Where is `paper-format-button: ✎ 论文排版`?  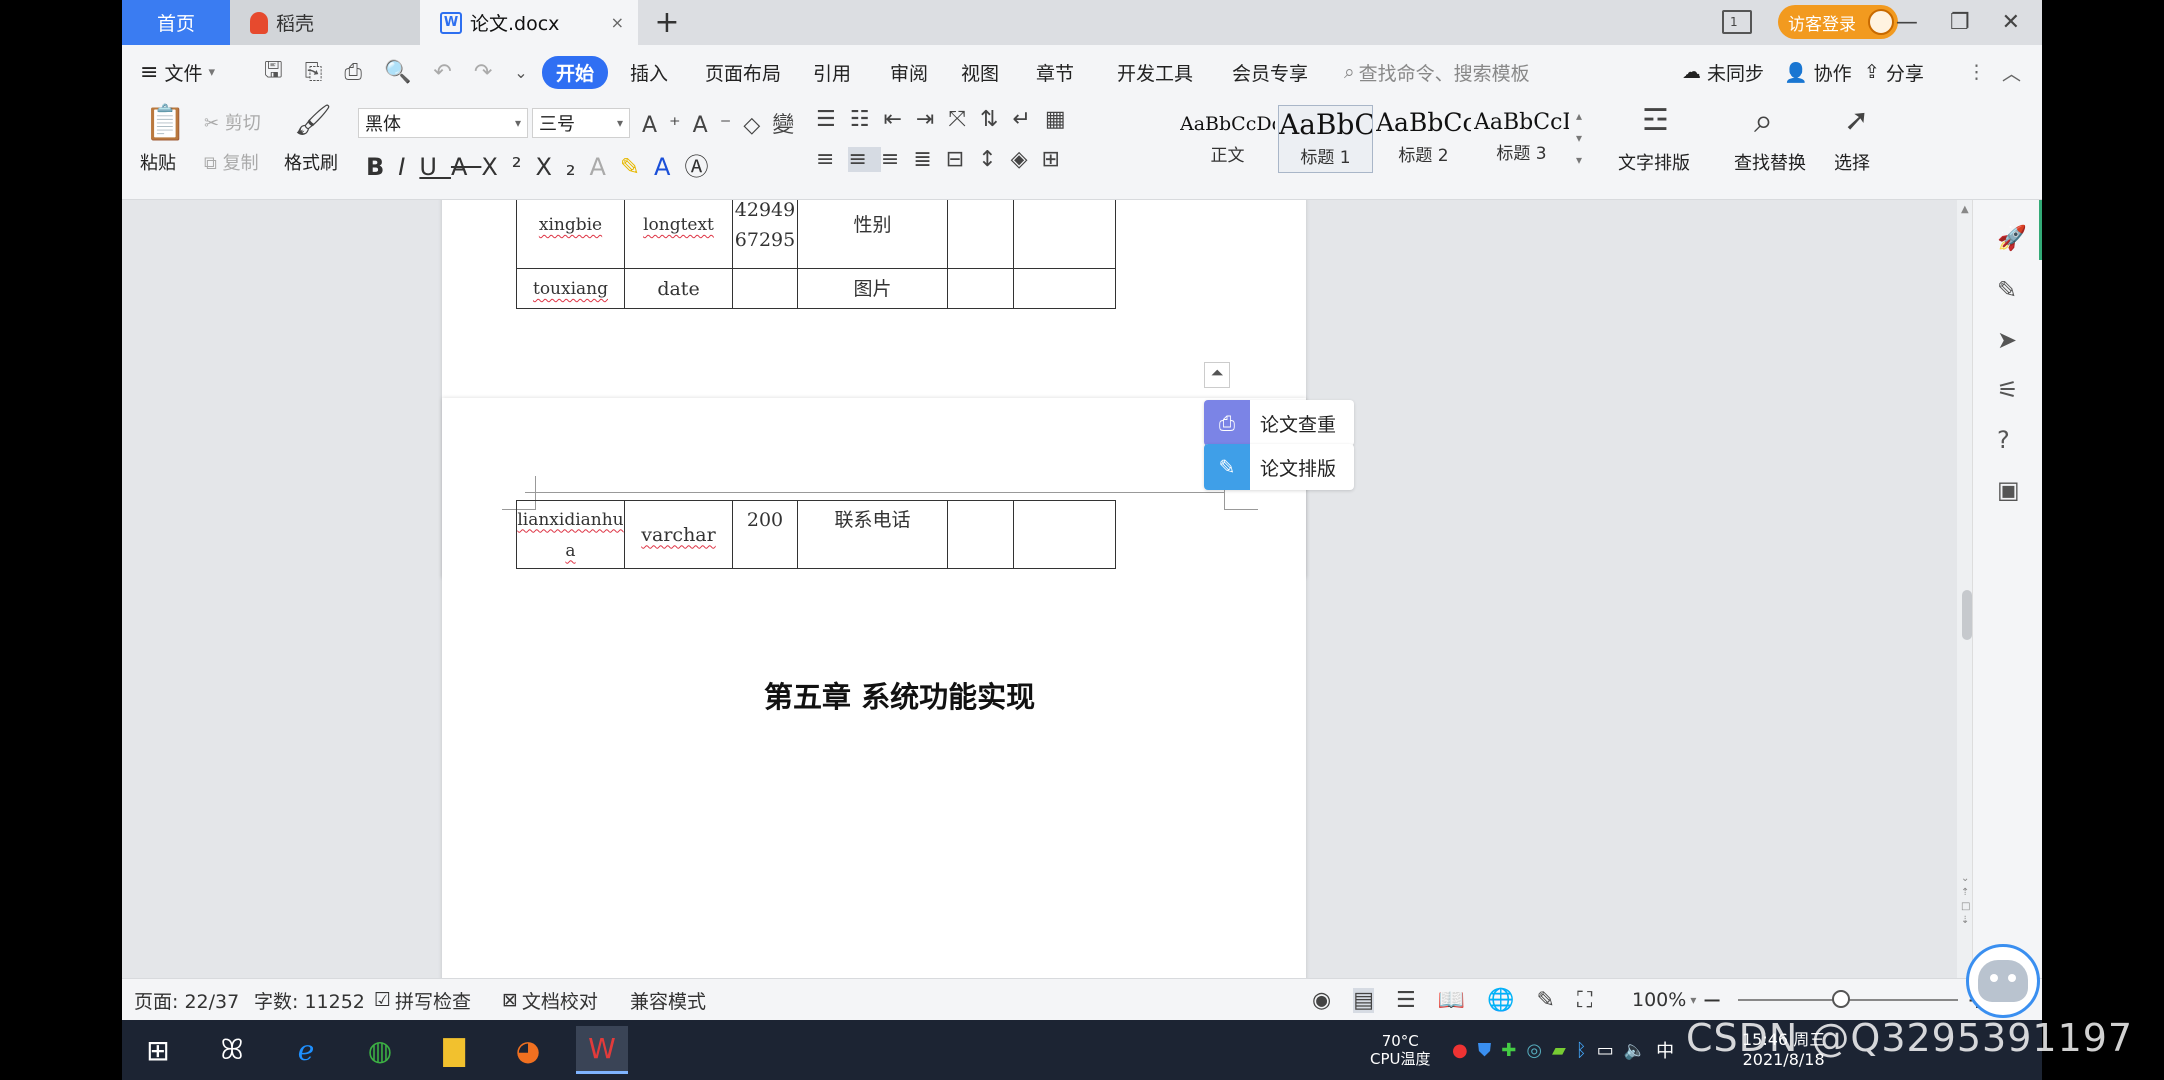 paper-format-button: ✎ 论文排版 is located at coordinates (1279, 467).